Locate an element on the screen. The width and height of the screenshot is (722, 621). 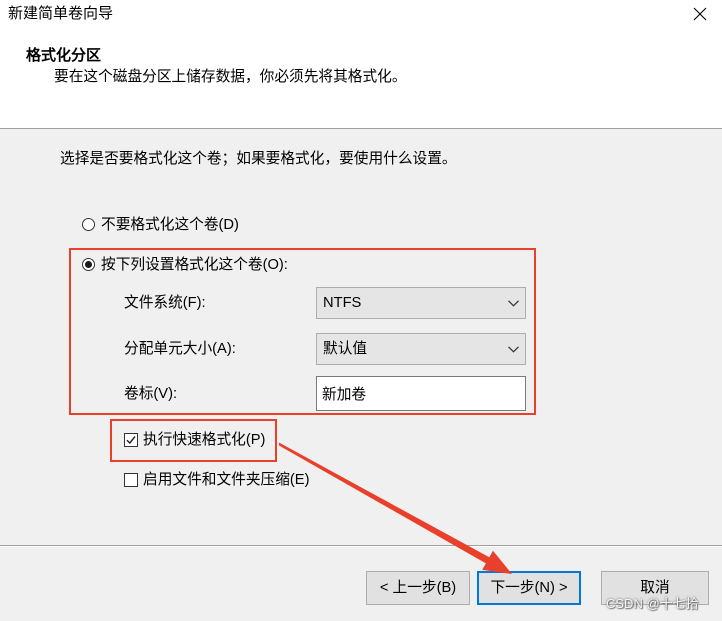
page-subtitle: 要在这个磁盘分区上储存数据，你必须先将其格式化。 is located at coordinates (230, 77).